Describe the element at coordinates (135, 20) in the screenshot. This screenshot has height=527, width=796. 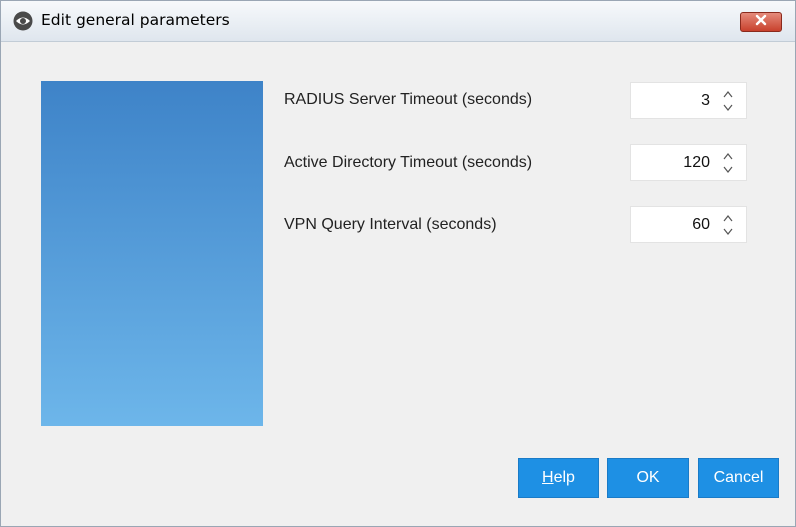
I see `window-title: Edit general parameters` at that location.